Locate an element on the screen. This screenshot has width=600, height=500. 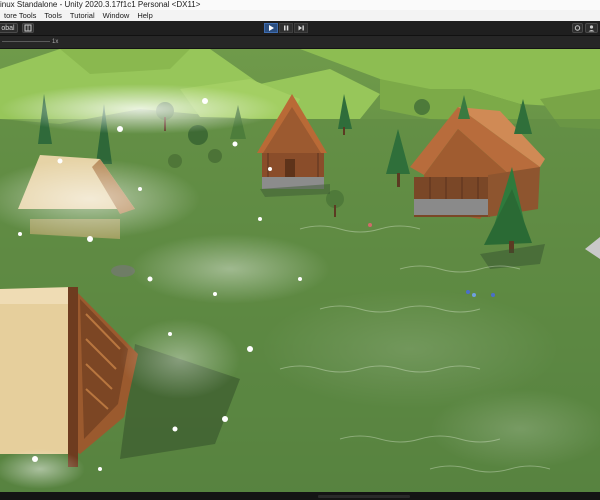
pivot-global-label: obal is located at coordinates (8, 28).